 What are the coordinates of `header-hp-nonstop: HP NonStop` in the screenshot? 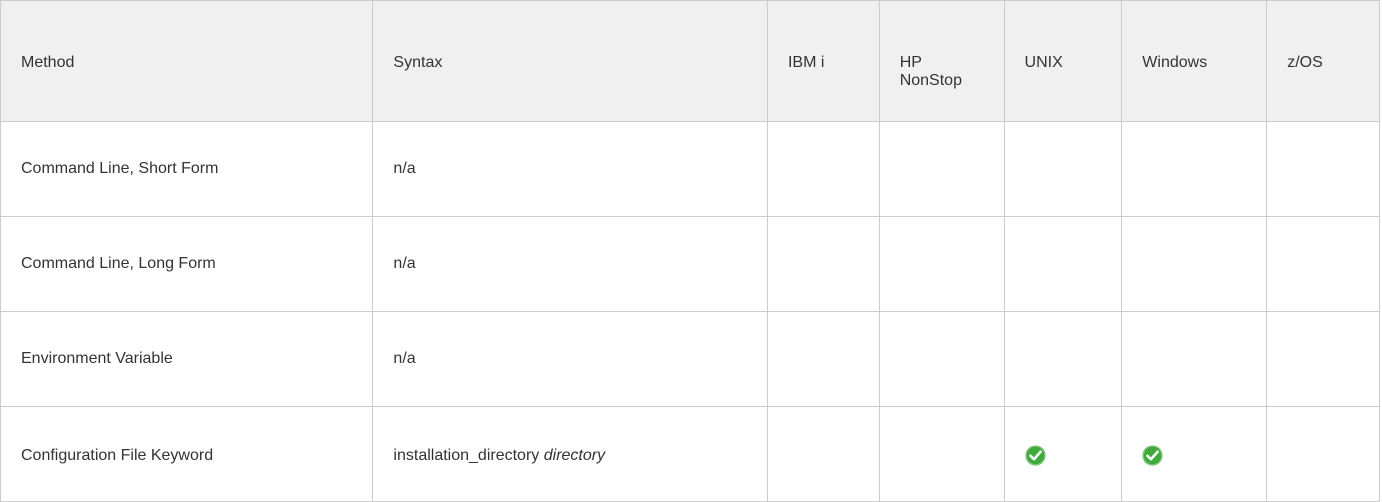 It's located at (941, 61).